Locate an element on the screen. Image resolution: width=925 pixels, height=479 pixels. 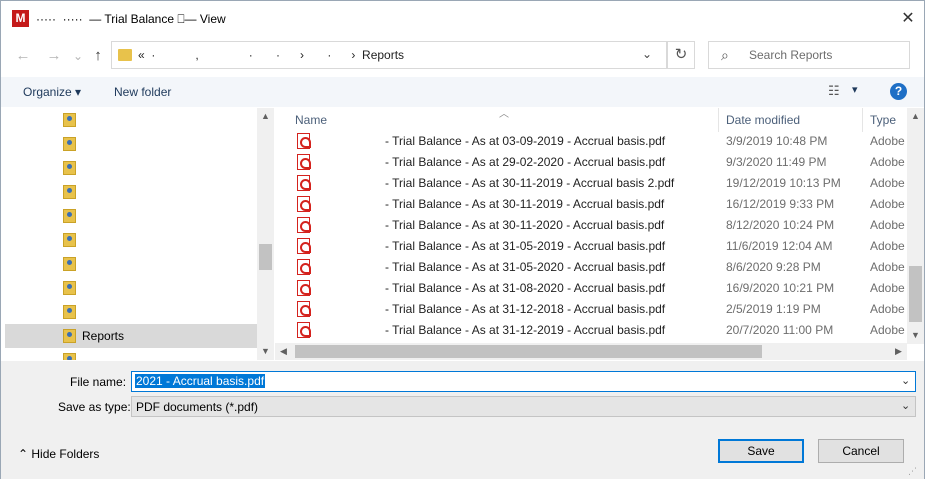
navigation-scrollbar: ▲ ▼ is located at coordinates (265, 234).